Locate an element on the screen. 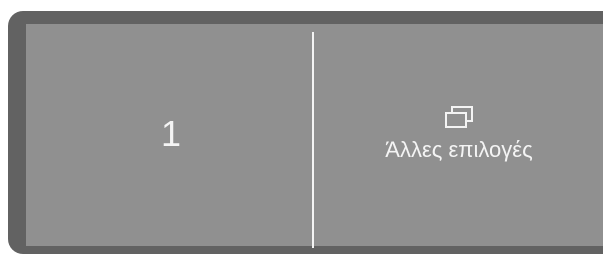 The width and height of the screenshot is (603, 262). divider is located at coordinates (313, 140).